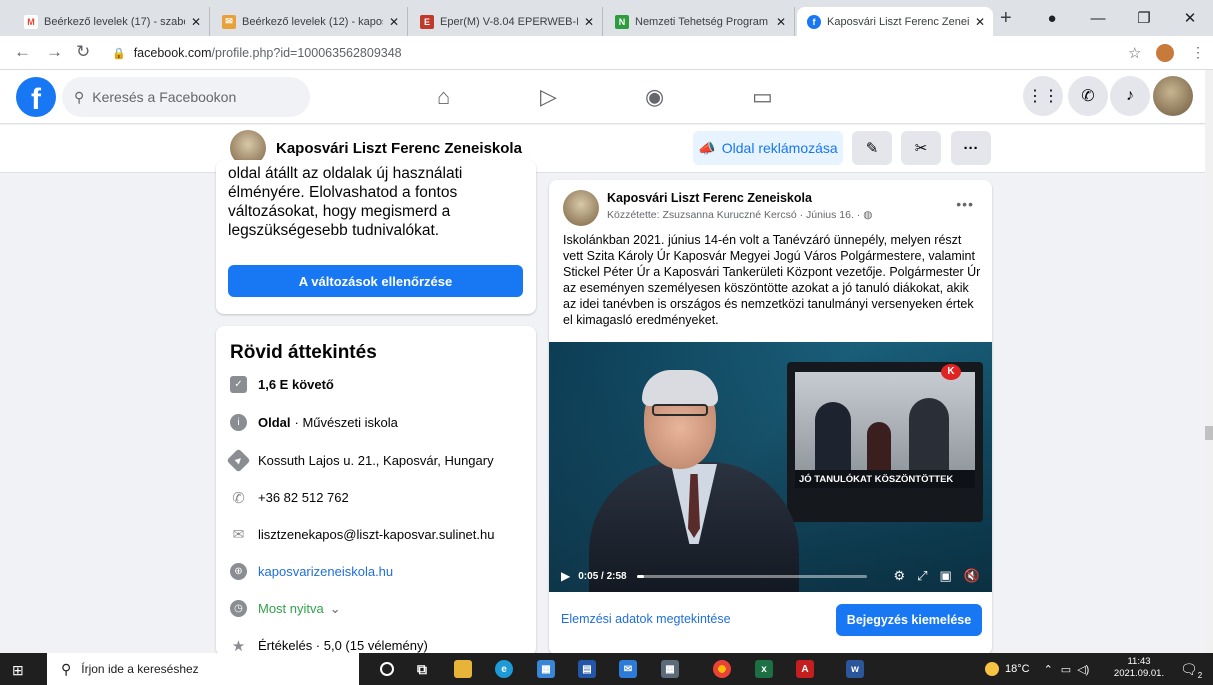 The height and width of the screenshot is (685, 1213). Describe the element at coordinates (22, 52) in the screenshot. I see `back-icon: ←` at that location.